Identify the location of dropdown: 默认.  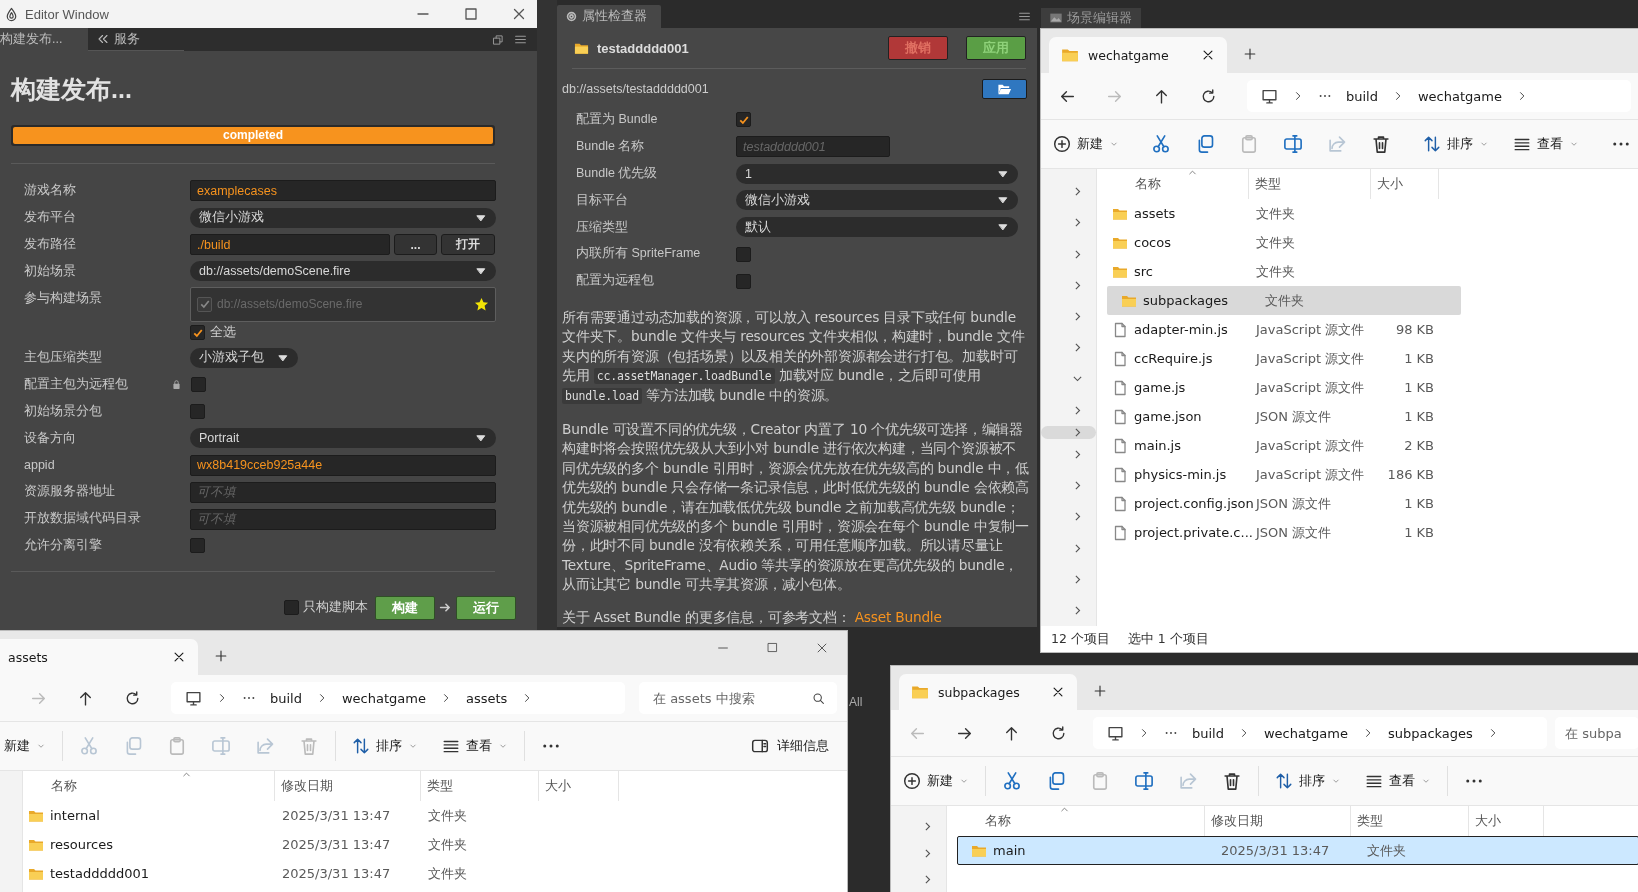
(877, 227).